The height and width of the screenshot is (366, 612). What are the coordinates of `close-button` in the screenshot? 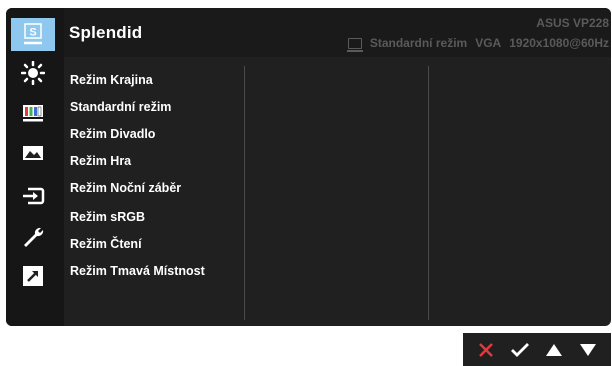 It's located at (486, 350).